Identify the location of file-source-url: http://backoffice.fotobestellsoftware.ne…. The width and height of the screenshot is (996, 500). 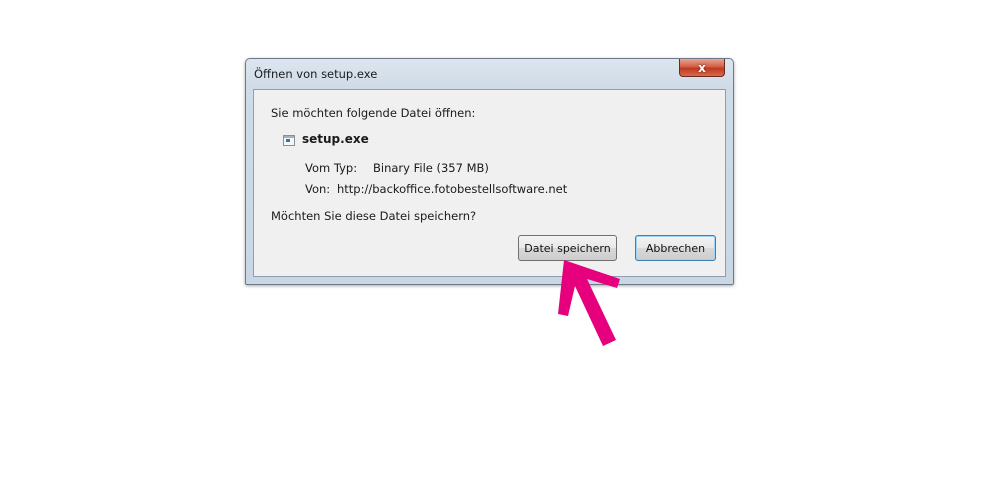
(452, 189).